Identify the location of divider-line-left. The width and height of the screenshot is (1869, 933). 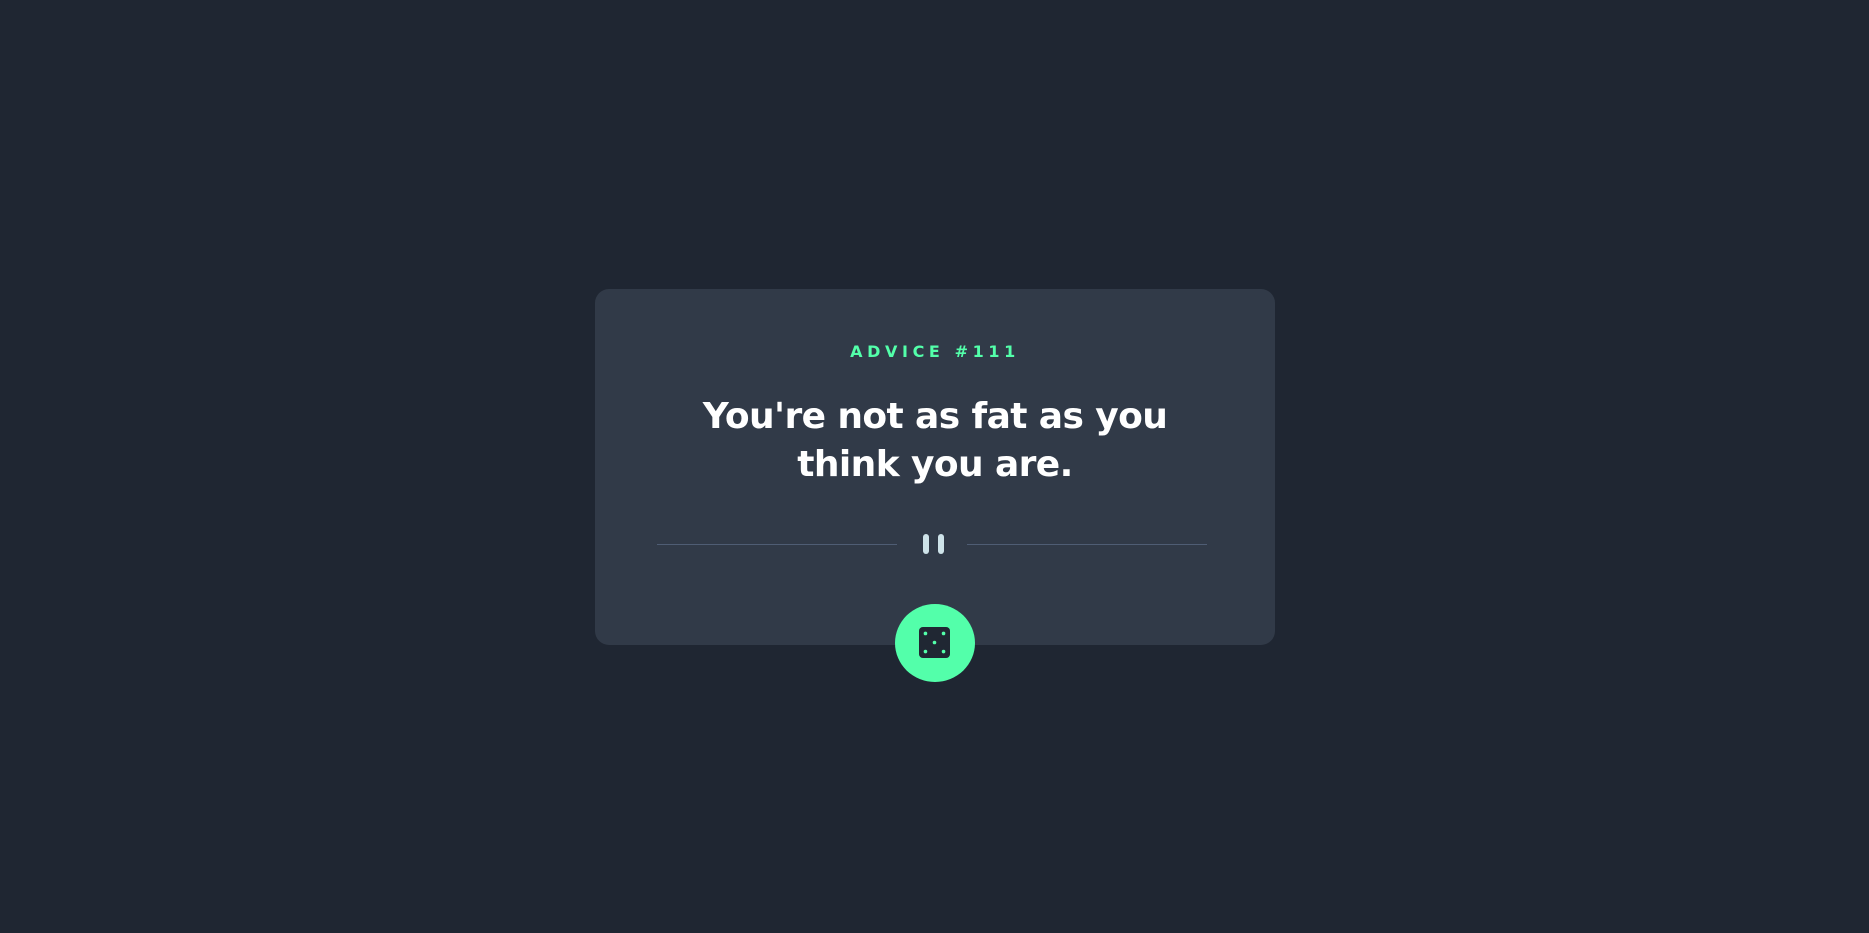
(777, 544).